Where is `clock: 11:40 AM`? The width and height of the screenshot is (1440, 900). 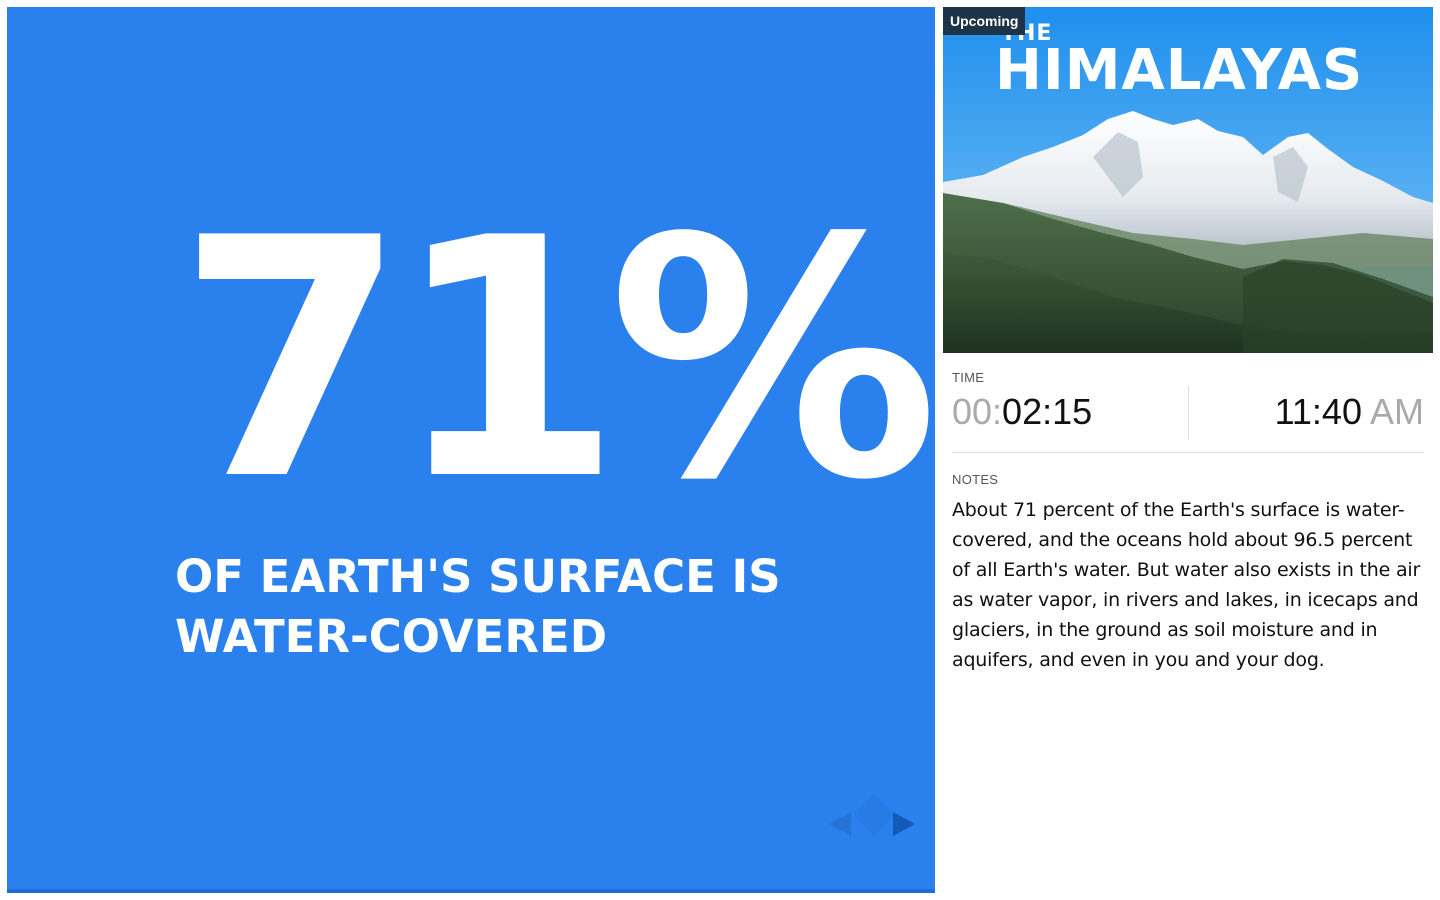
clock: 11:40 AM is located at coordinates (1349, 412).